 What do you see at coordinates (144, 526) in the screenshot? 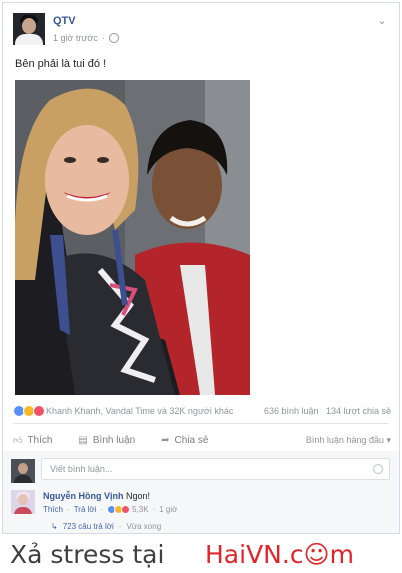
I see `replies-time: Vừa xong` at bounding box center [144, 526].